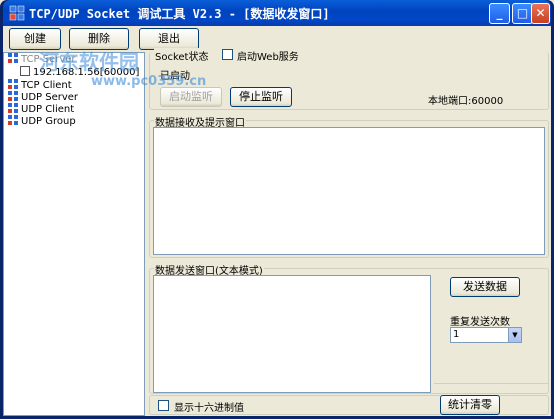 This screenshot has height=419, width=554. I want to click on web-service-label: 启动Web服务, so click(268, 57).